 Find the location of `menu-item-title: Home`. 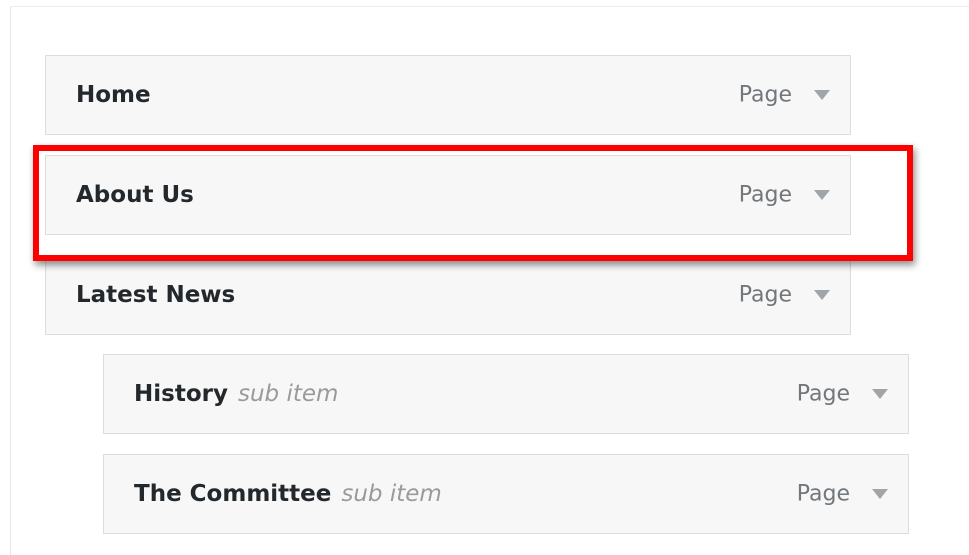

menu-item-title: Home is located at coordinates (113, 95).